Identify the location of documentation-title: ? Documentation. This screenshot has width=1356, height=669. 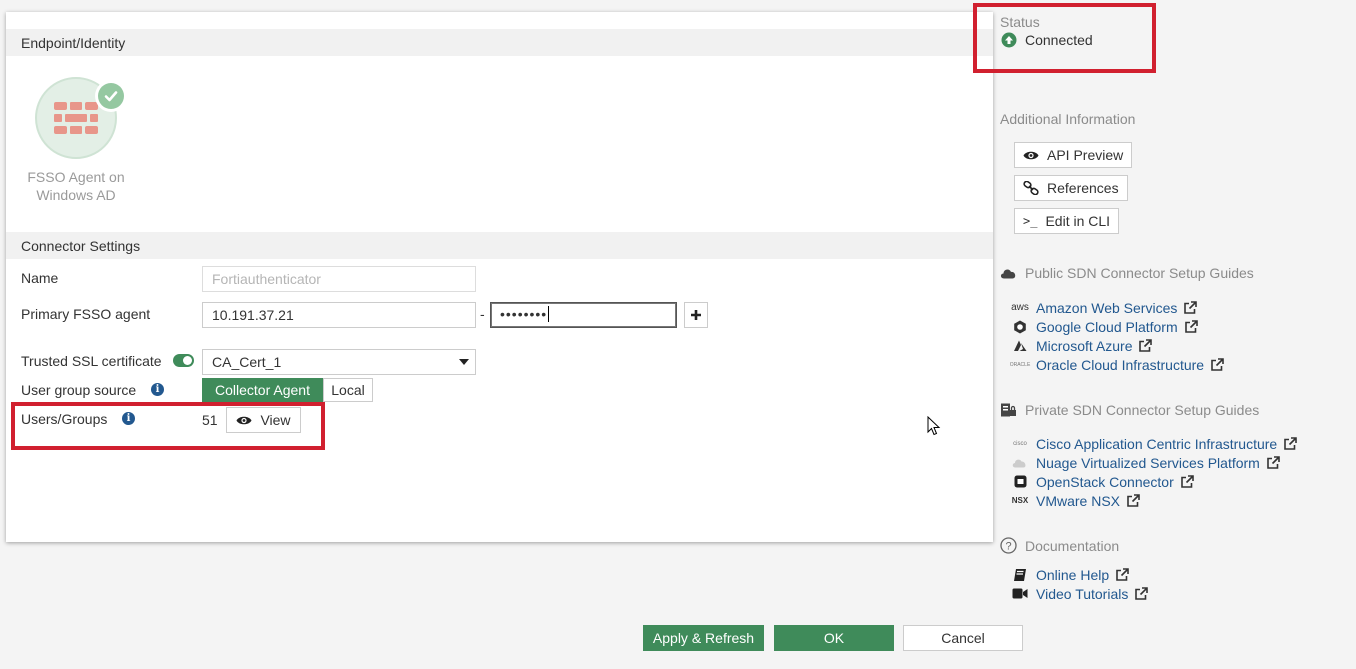
(1059, 545).